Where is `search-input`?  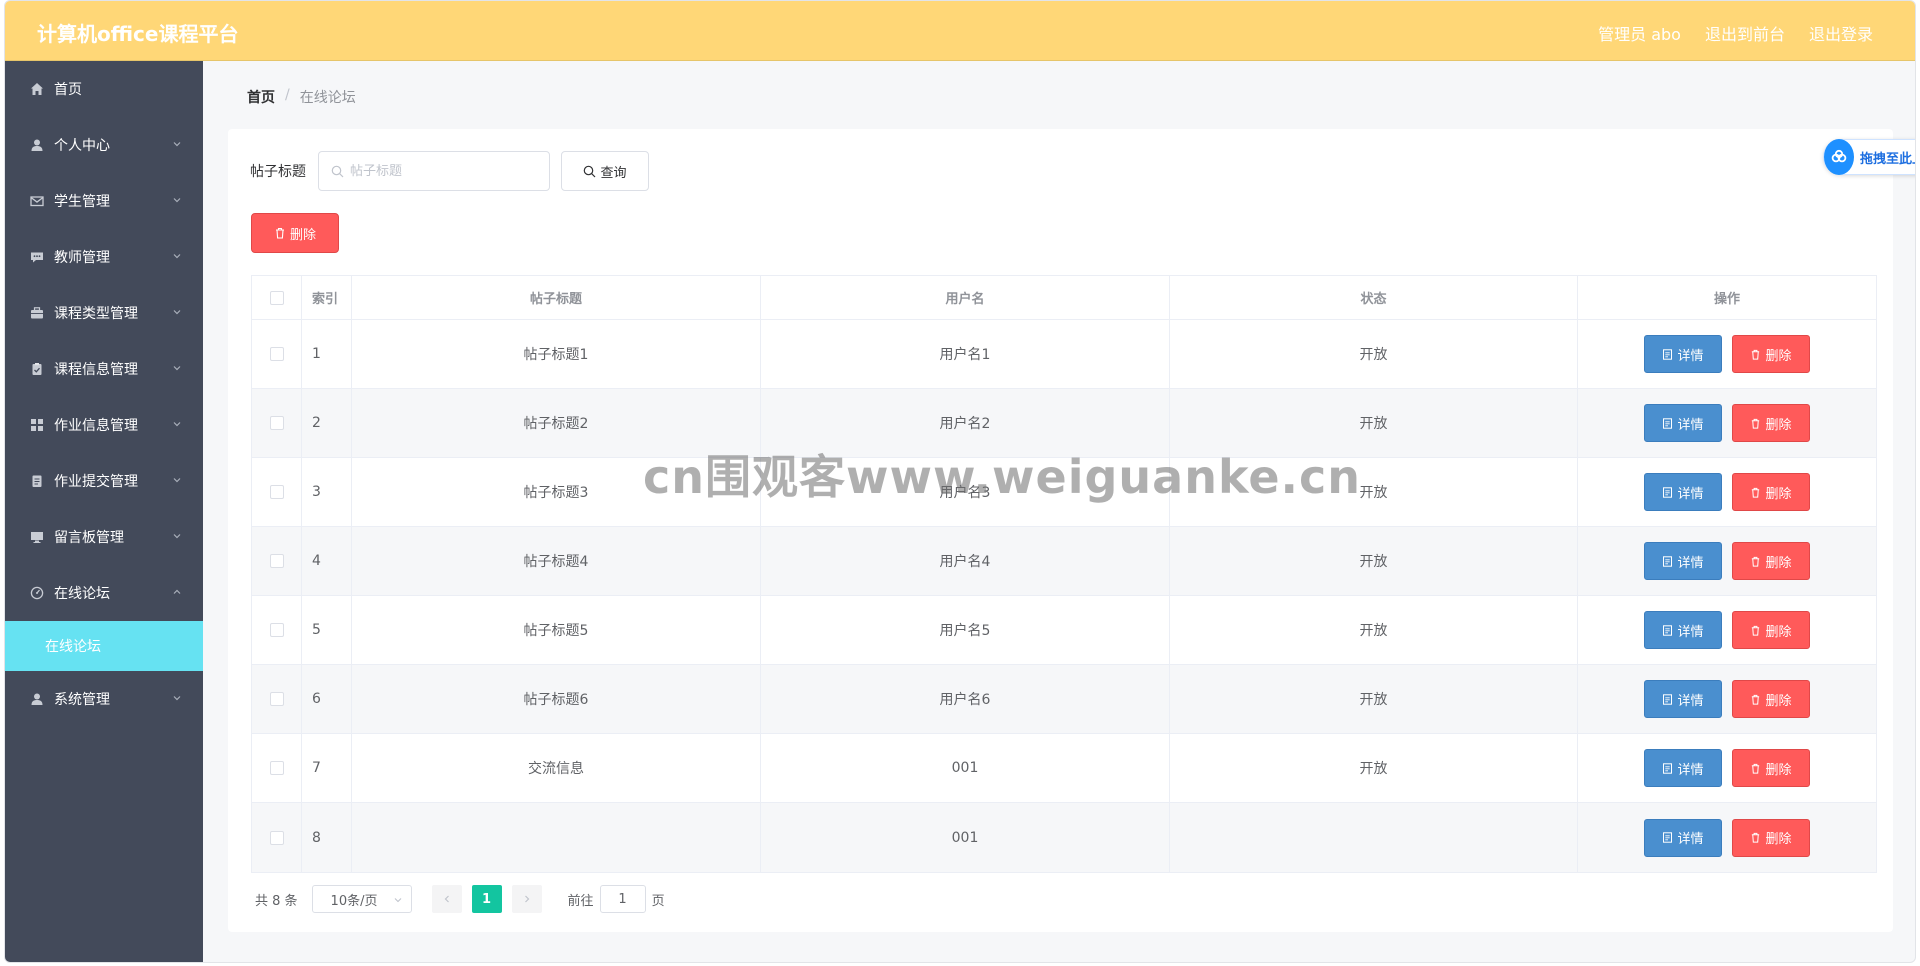 search-input is located at coordinates (445, 171).